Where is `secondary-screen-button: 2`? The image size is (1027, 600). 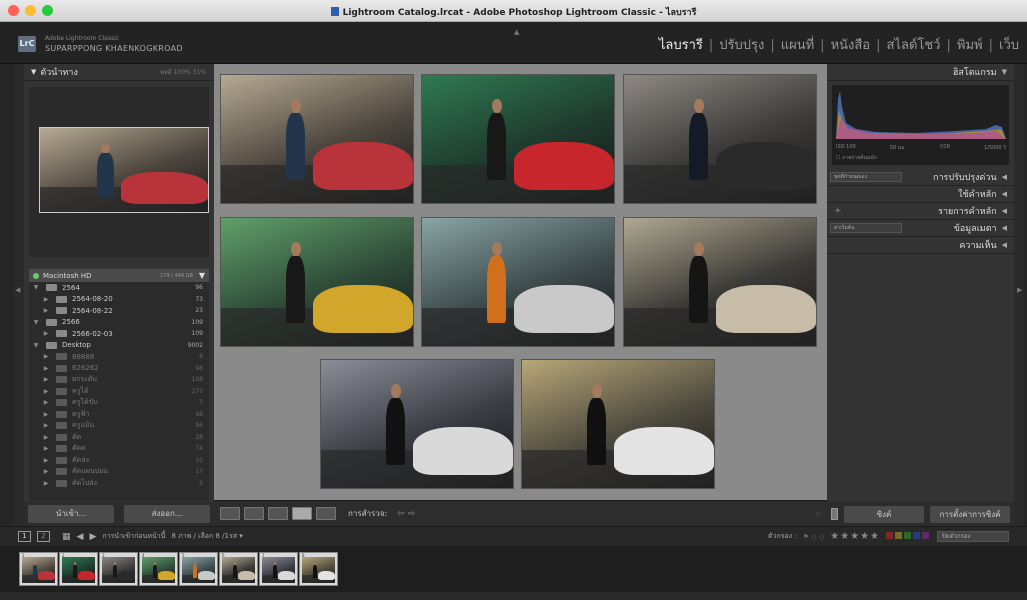 secondary-screen-button: 2 is located at coordinates (43, 536).